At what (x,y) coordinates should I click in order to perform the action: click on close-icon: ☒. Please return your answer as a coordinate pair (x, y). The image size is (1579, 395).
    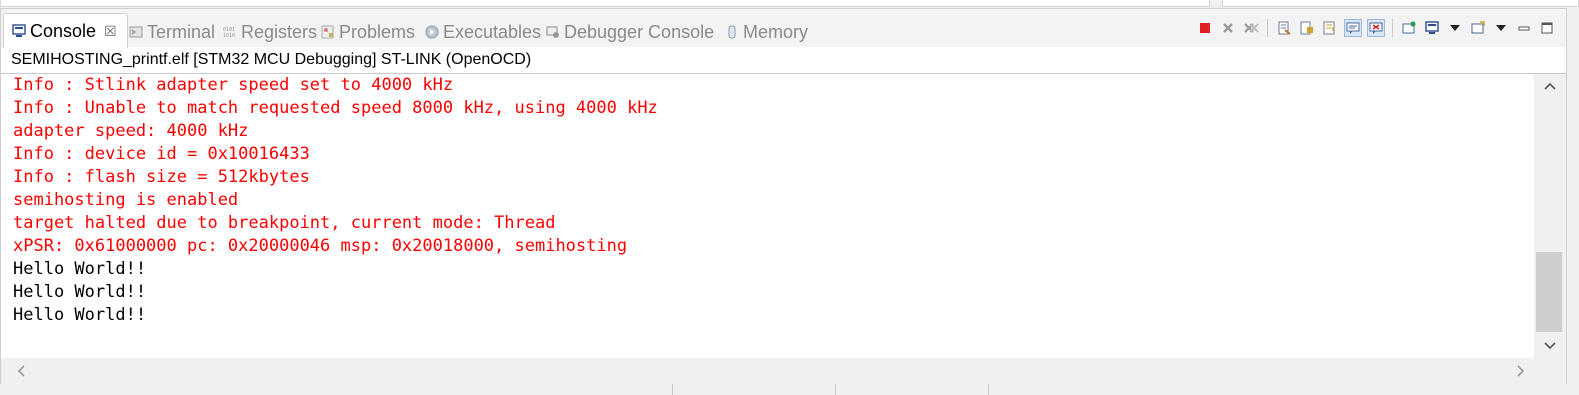
    Looking at the image, I should click on (110, 31).